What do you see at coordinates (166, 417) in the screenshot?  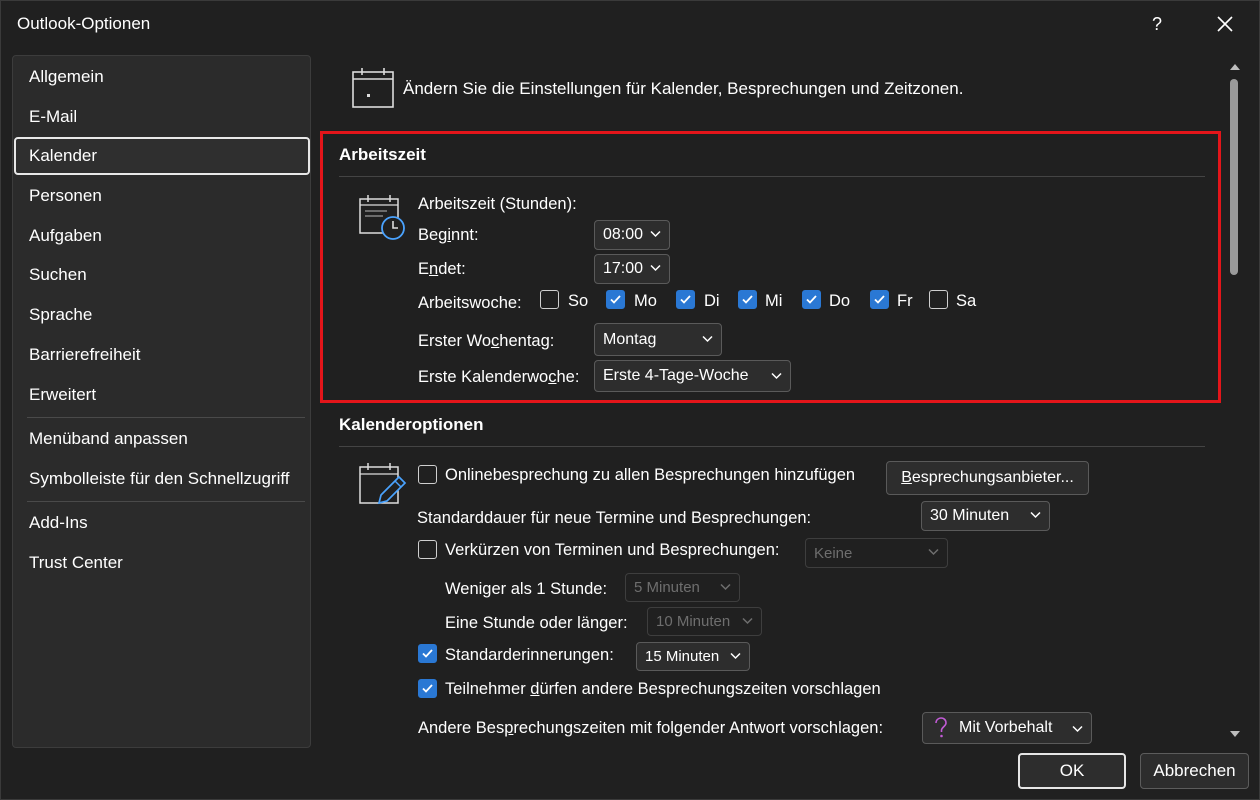 I see `sidebar-divider` at bounding box center [166, 417].